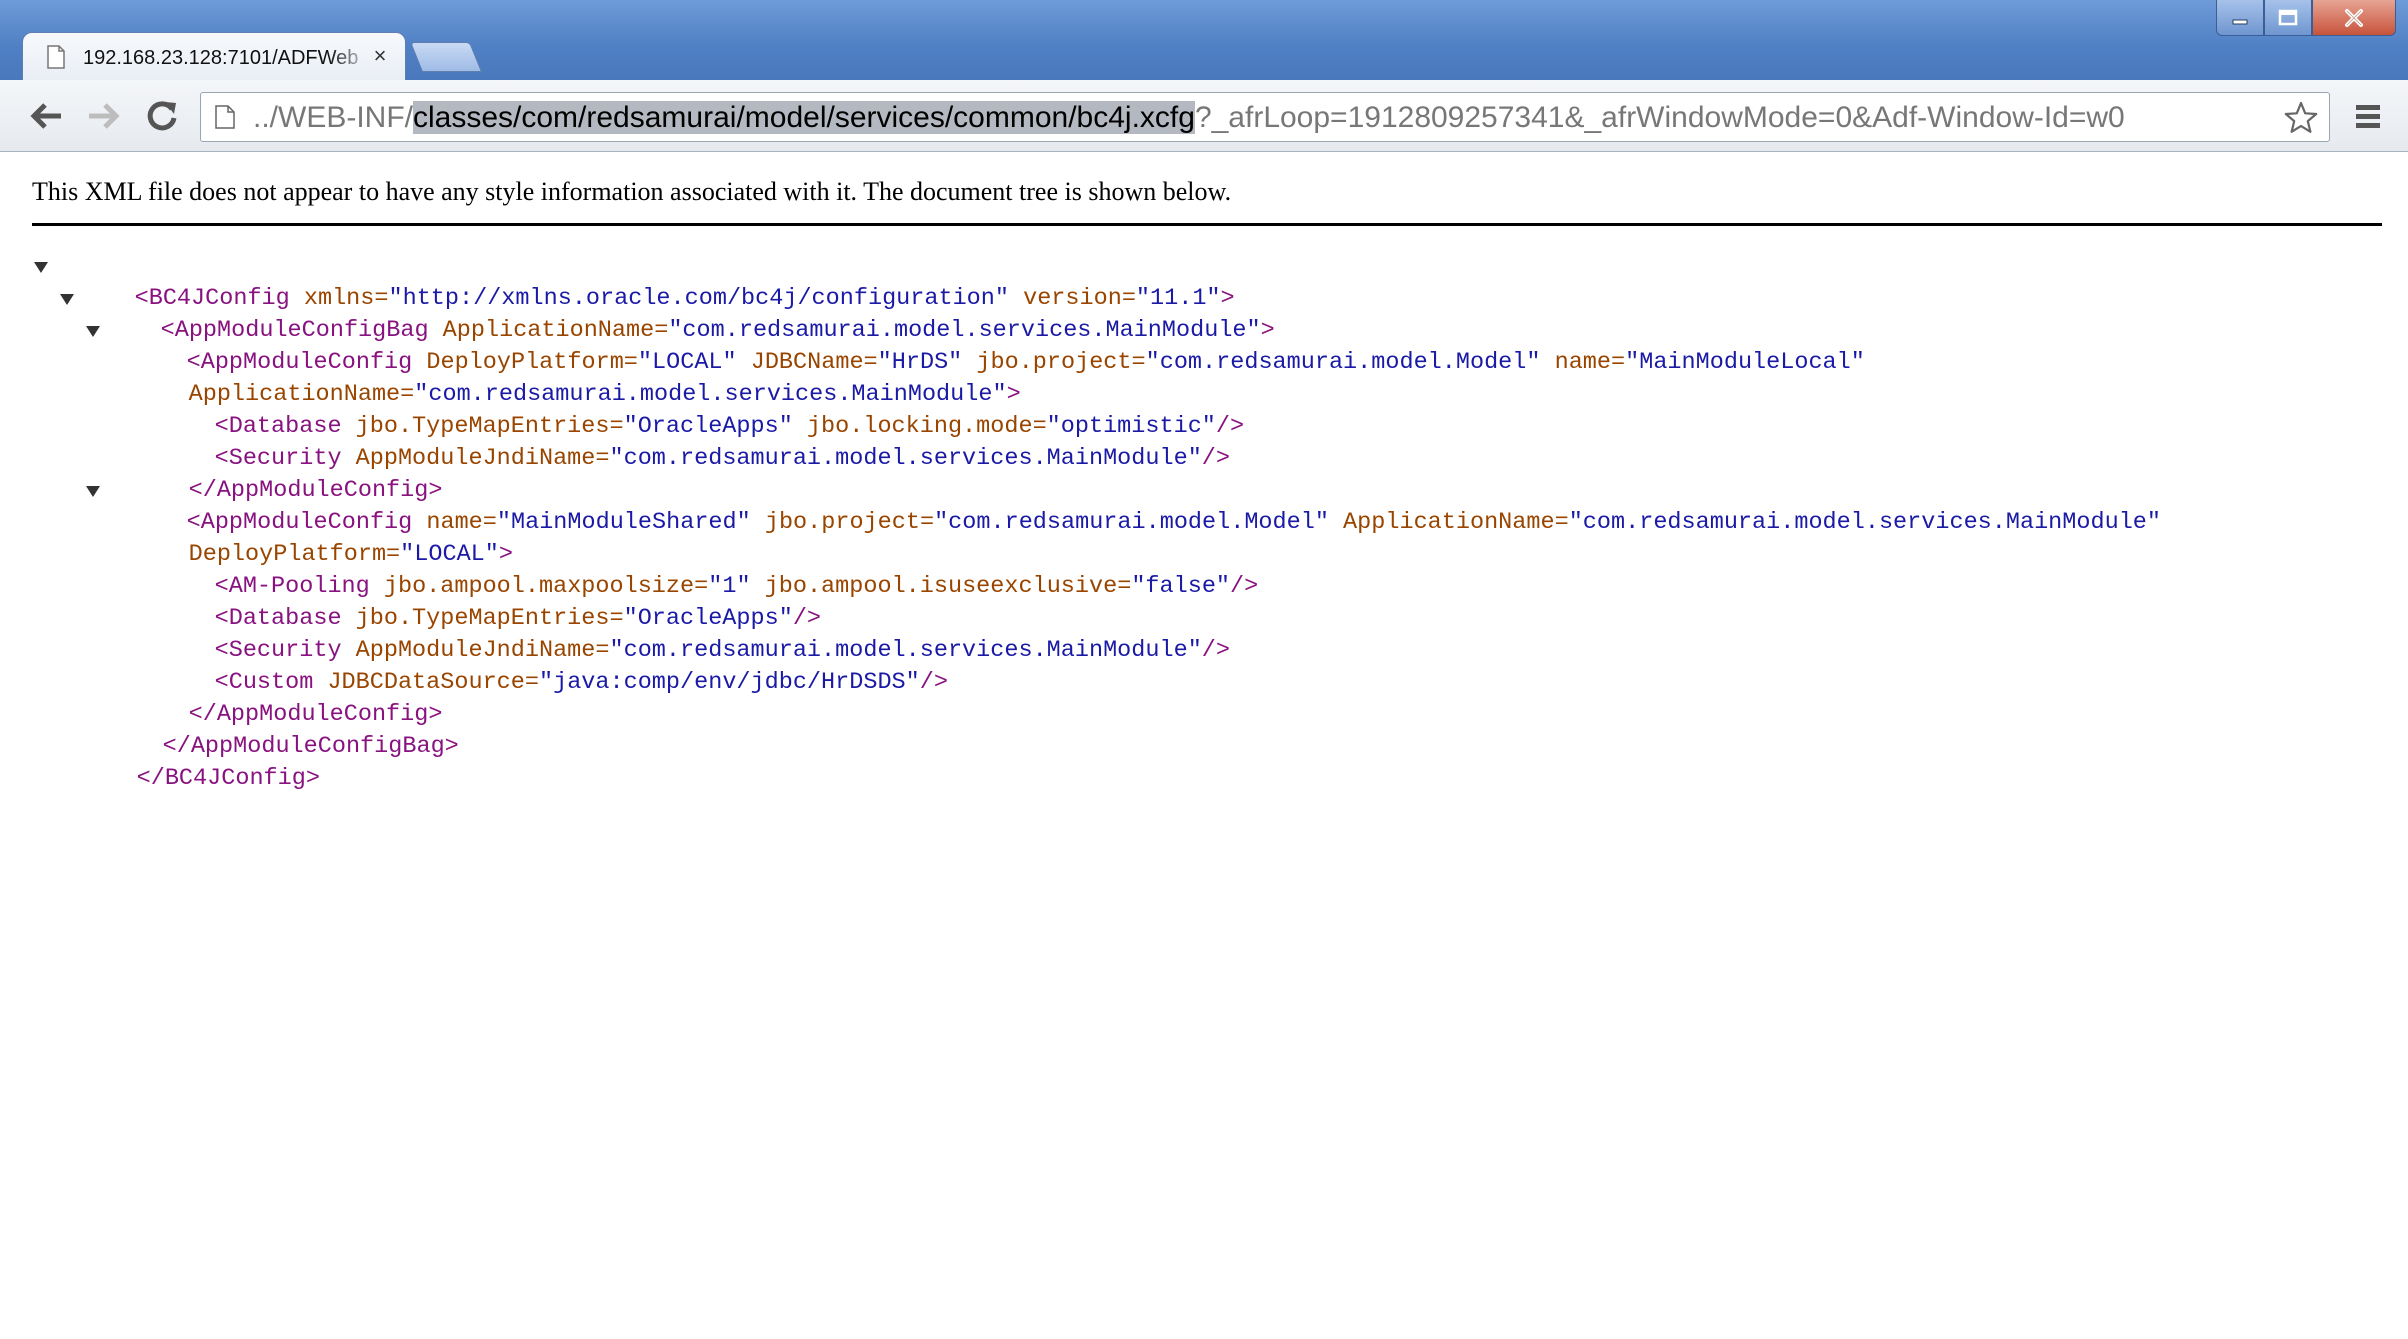  I want to click on close-icon, so click(2354, 17).